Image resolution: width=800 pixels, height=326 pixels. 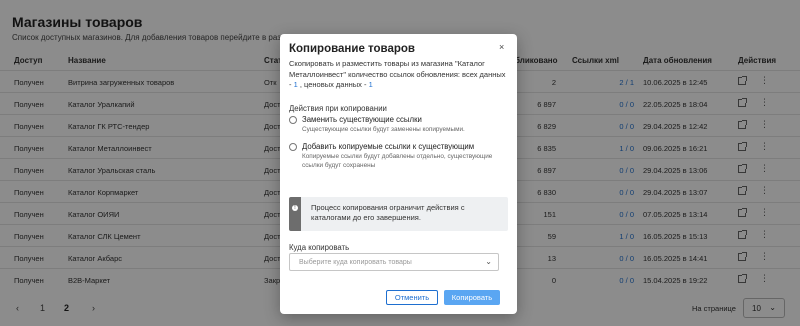 What do you see at coordinates (338, 108) in the screenshot?
I see `copy-actions-label: Действия при копировании` at bounding box center [338, 108].